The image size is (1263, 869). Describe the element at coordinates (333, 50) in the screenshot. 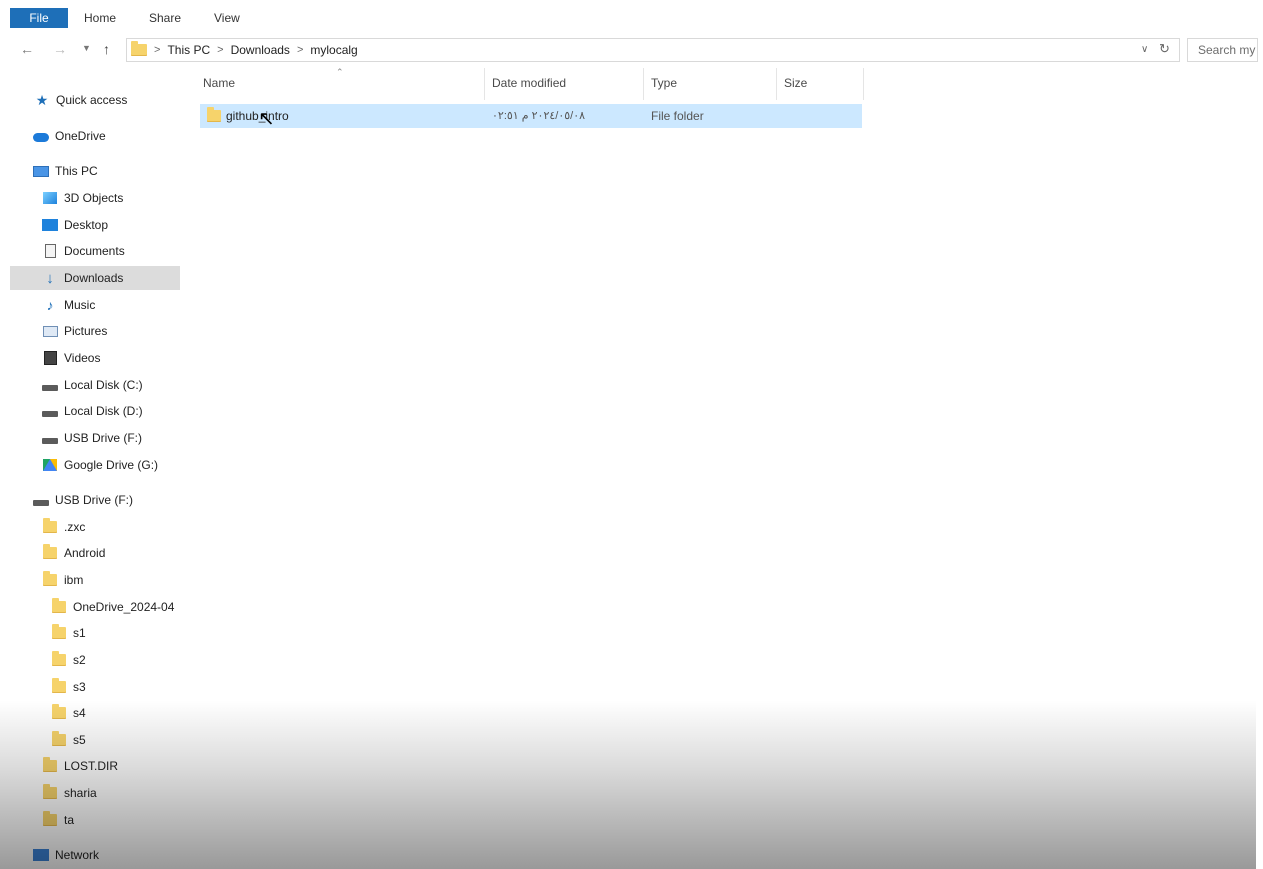

I see `breadcrumb-mylocalg: mylocalg` at that location.